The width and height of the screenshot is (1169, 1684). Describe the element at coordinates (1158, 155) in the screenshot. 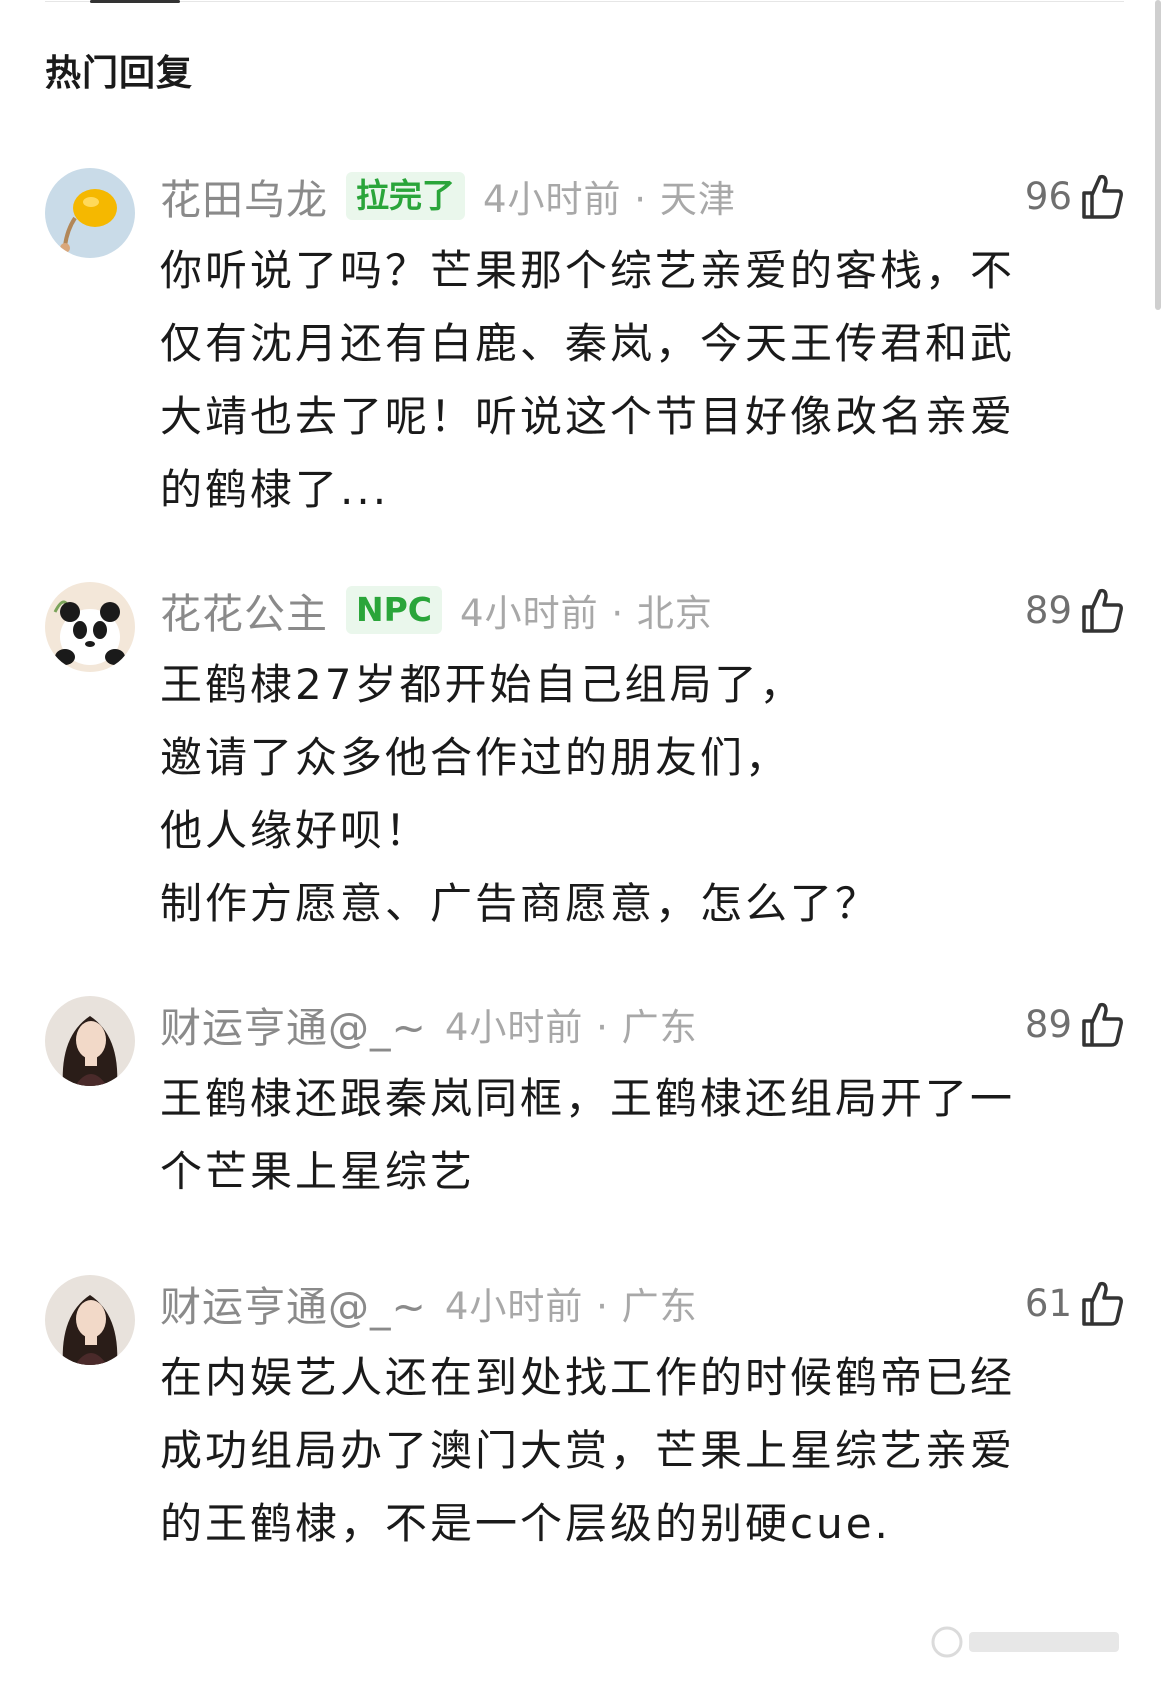

I see `scrollbar` at that location.